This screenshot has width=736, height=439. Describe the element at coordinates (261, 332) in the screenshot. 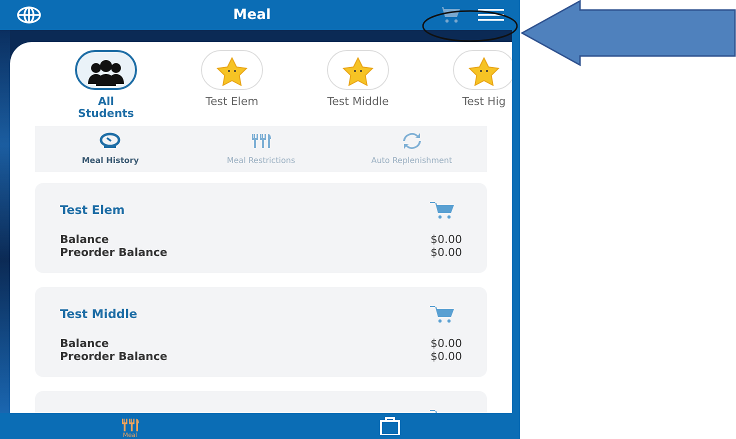

I see `account-card: Test Middle Balance $0.00 Preorder Balance $0.00` at that location.